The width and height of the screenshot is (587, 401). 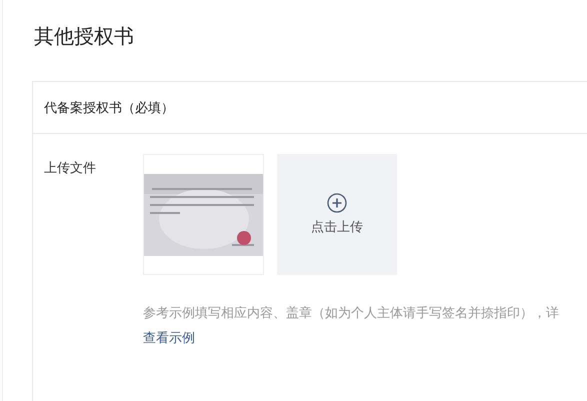 I want to click on field-label: 上传文件, so click(x=70, y=168).